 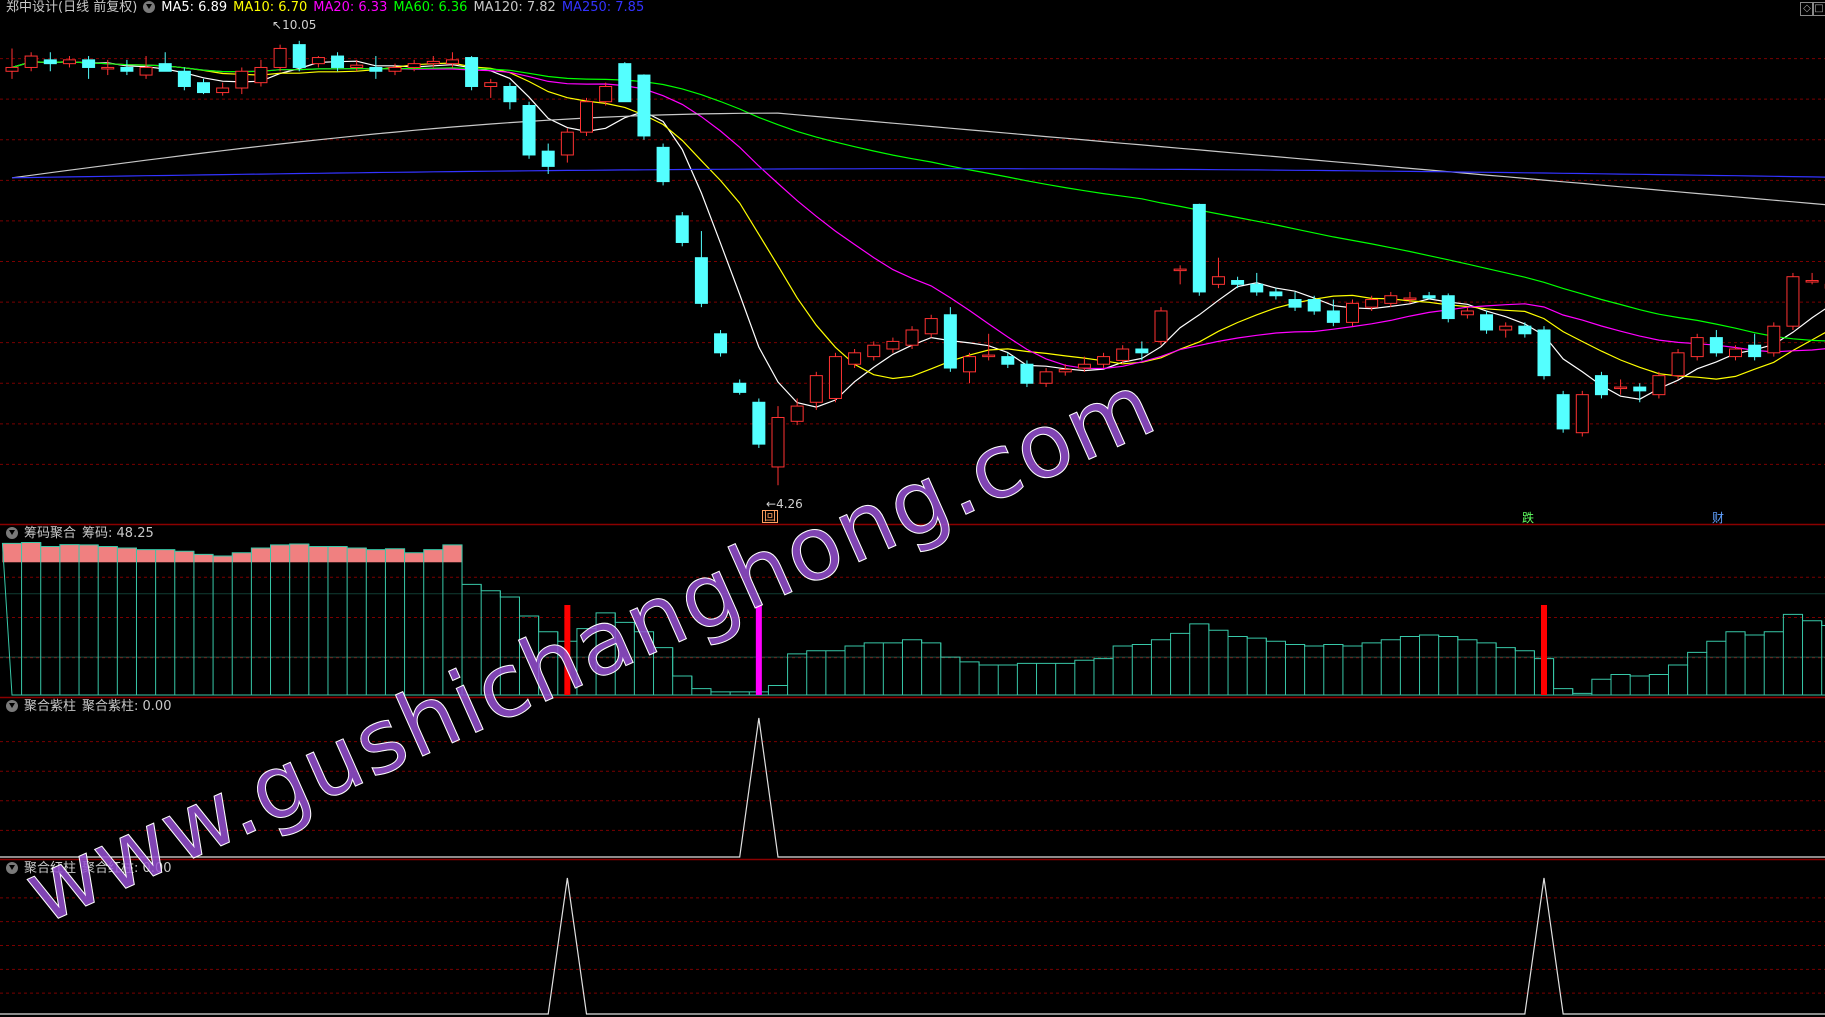 What do you see at coordinates (1818, 9) in the screenshot?
I see `maximize-icon: □` at bounding box center [1818, 9].